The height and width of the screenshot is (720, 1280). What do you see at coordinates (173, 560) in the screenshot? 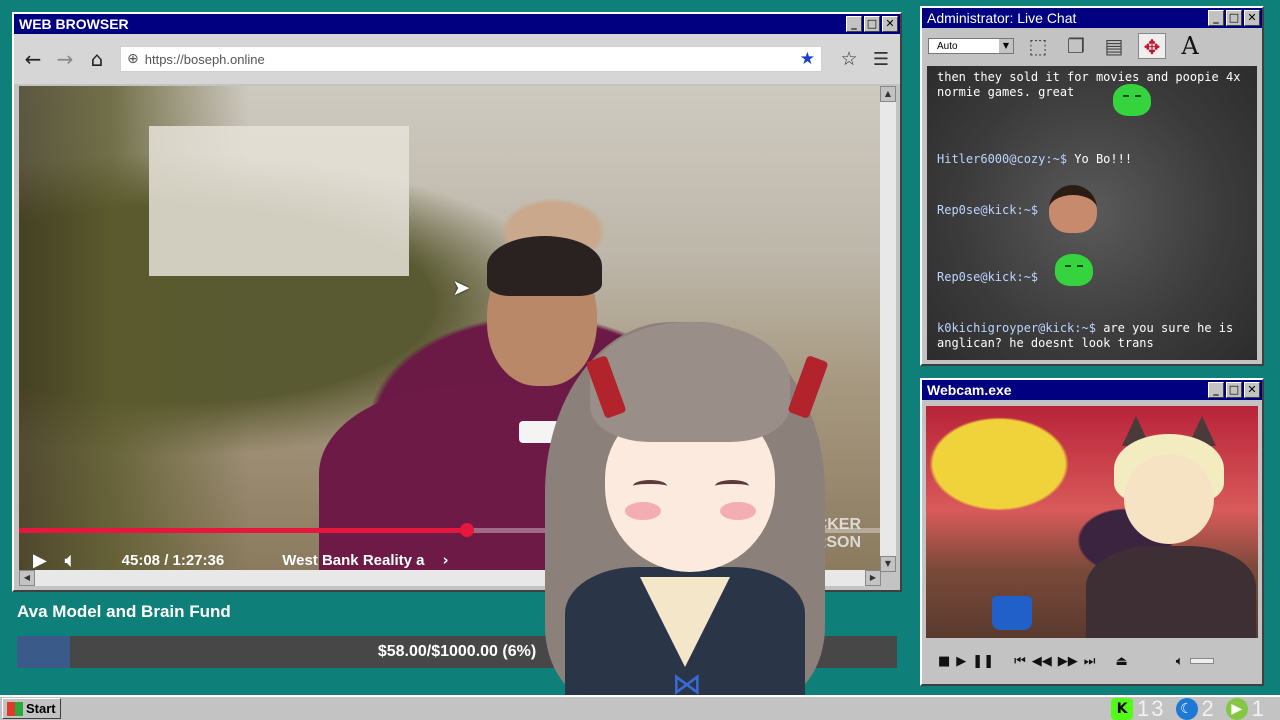
I see `video-time: 45:08 / 1:27:36` at bounding box center [173, 560].